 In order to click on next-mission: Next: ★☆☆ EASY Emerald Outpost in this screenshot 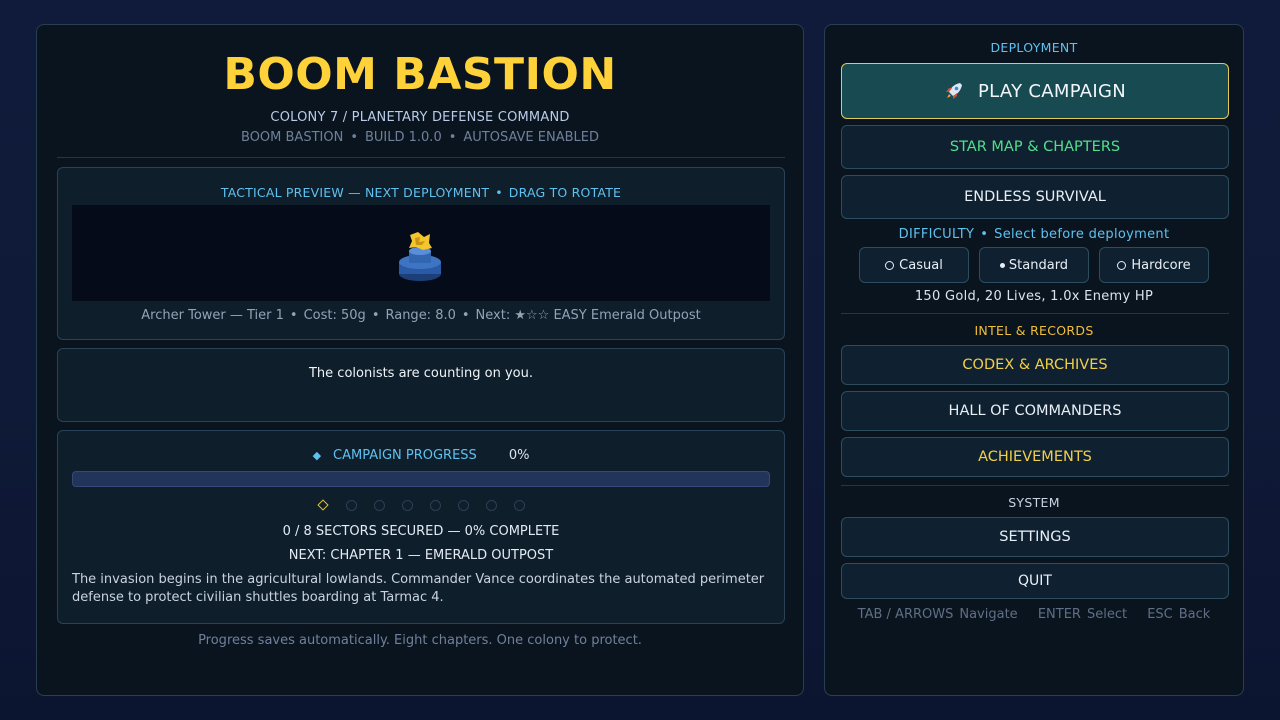, I will do `click(588, 315)`.